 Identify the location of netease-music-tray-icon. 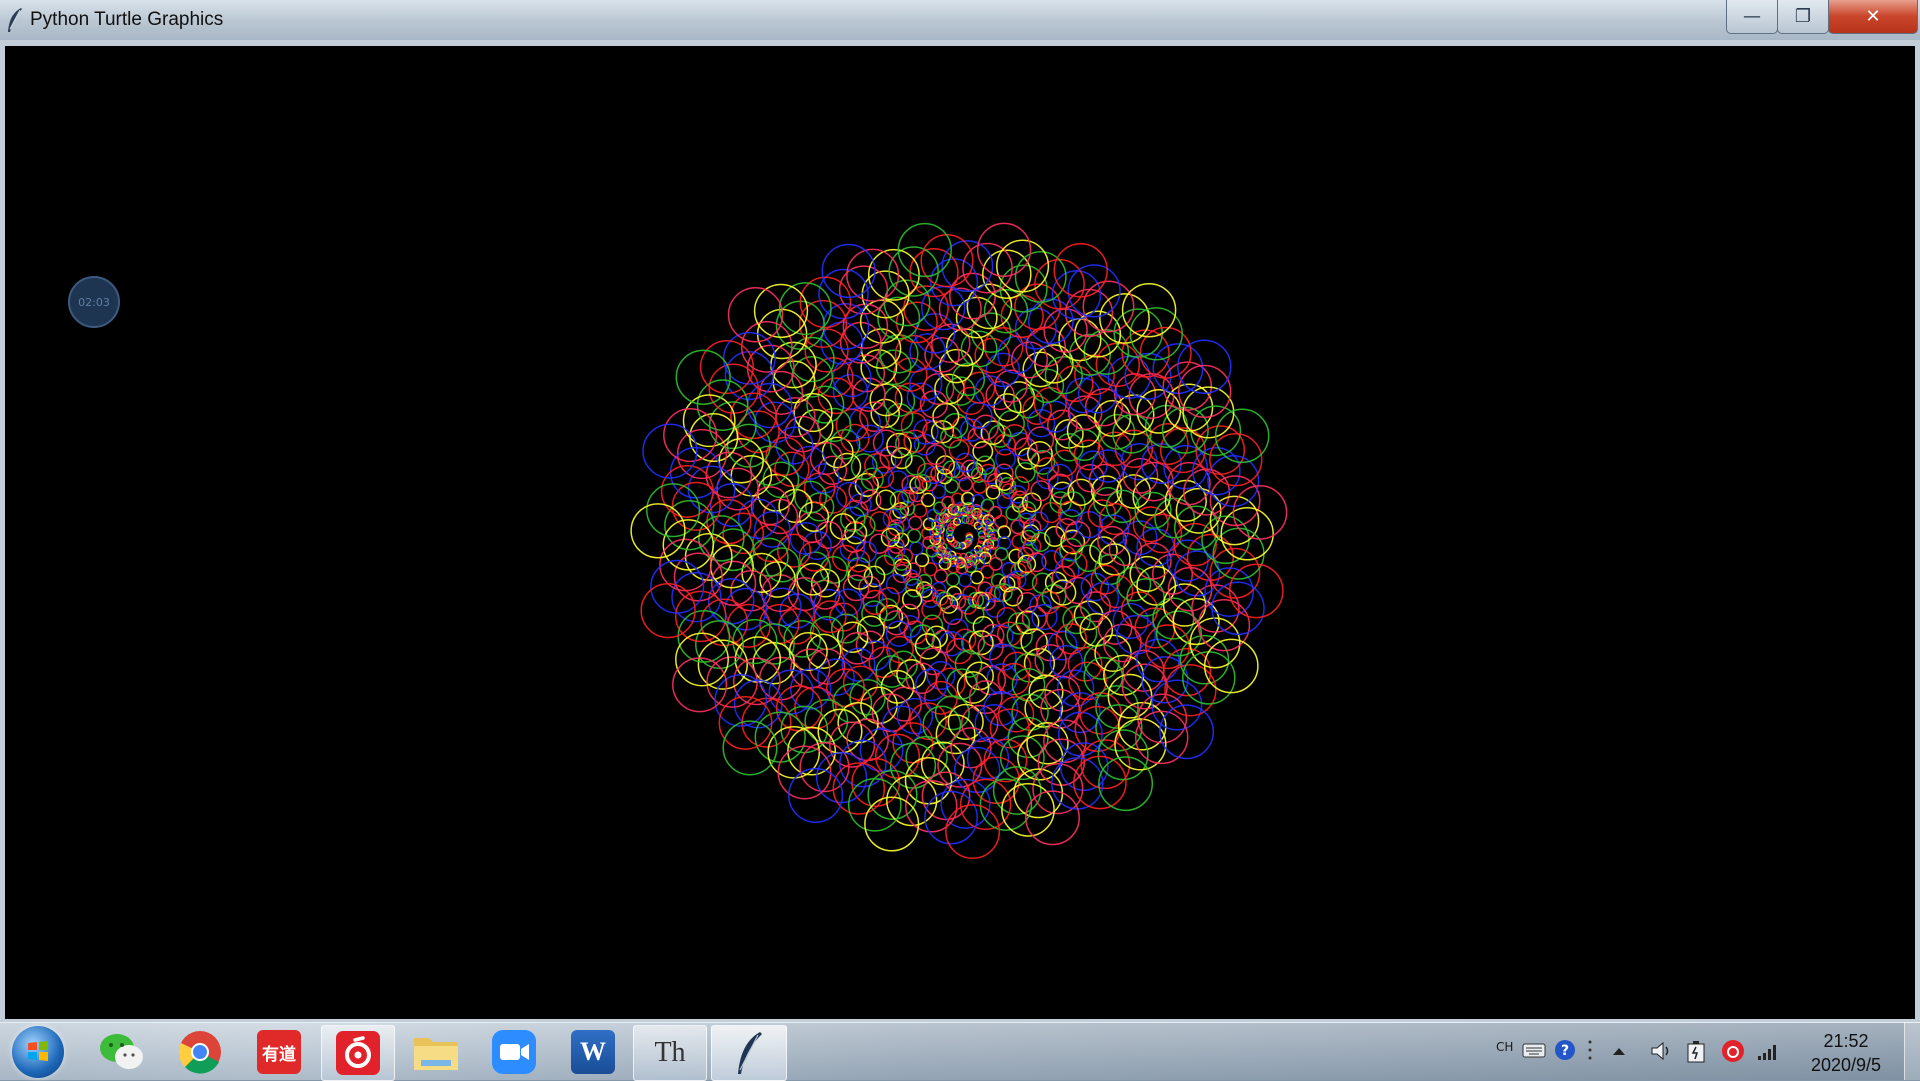
(1733, 1051).